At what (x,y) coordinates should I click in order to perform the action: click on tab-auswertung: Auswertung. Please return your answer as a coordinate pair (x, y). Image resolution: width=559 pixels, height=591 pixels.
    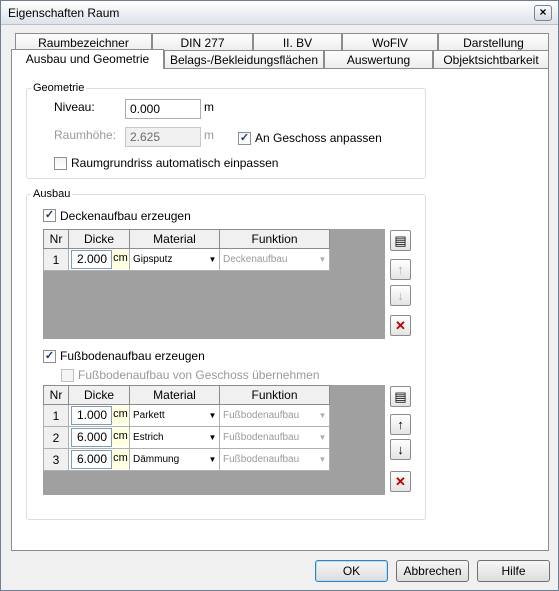
    Looking at the image, I should click on (378, 59).